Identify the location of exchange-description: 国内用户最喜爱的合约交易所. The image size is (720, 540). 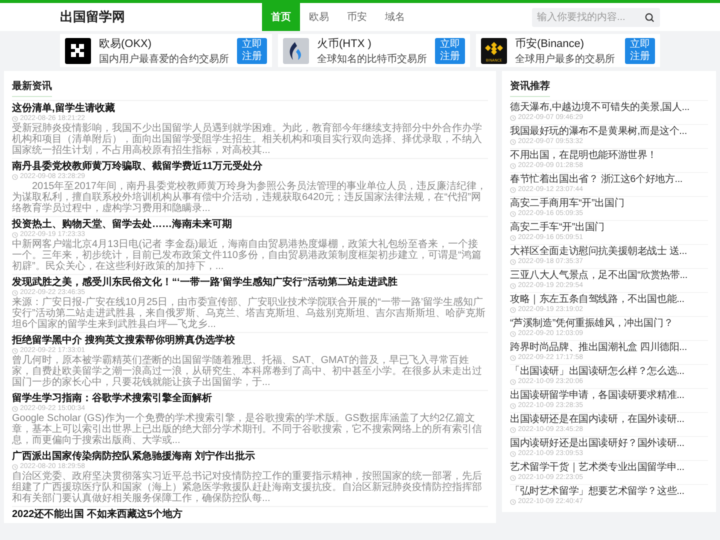
(164, 59).